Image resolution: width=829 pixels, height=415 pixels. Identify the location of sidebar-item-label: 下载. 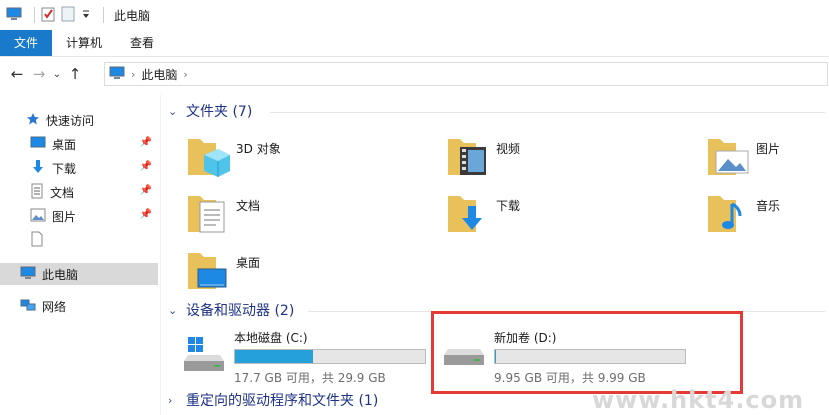
(64, 168).